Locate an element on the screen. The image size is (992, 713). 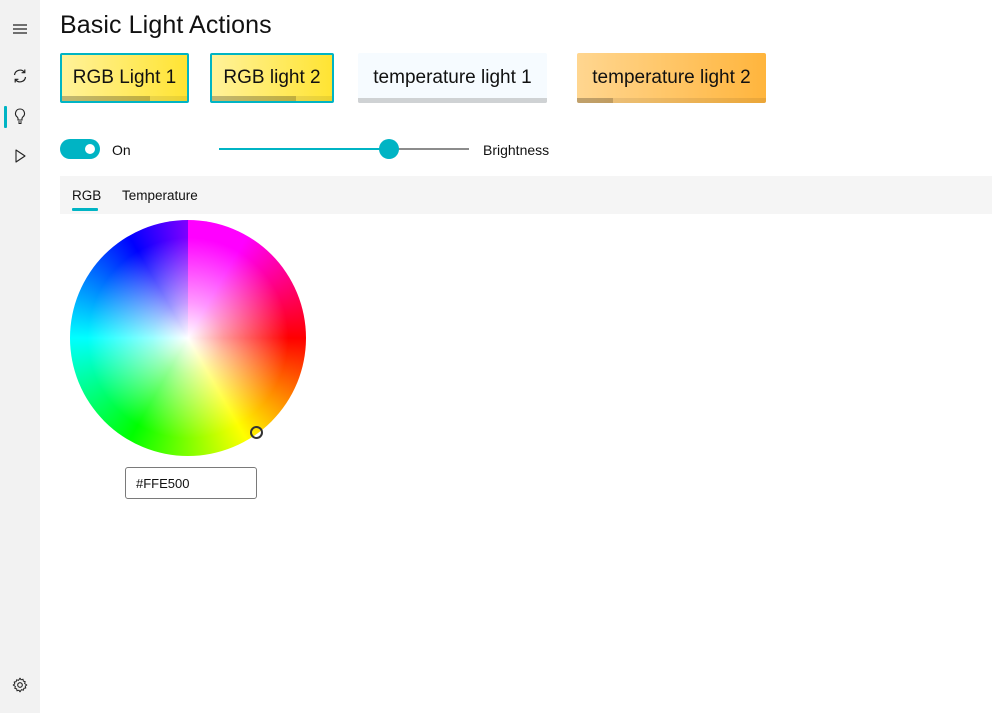
slider-thumb is located at coordinates (389, 149).